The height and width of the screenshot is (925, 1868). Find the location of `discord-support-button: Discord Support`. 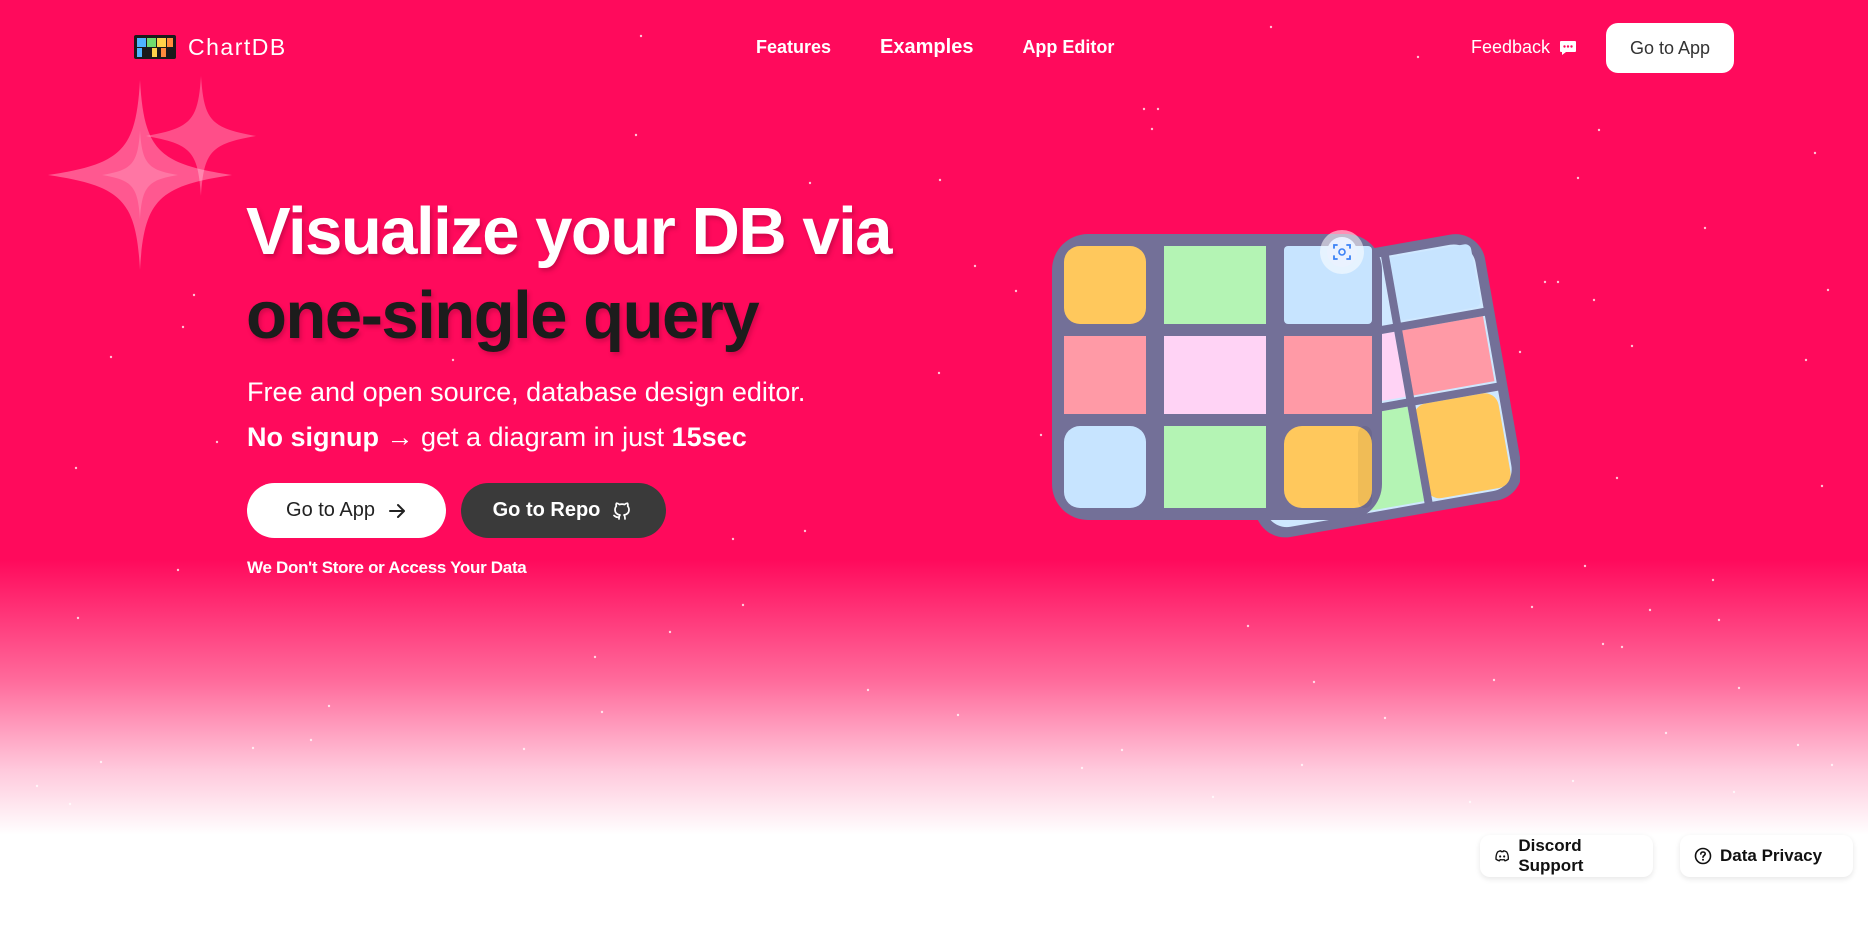

discord-support-button: Discord Support is located at coordinates (1566, 856).